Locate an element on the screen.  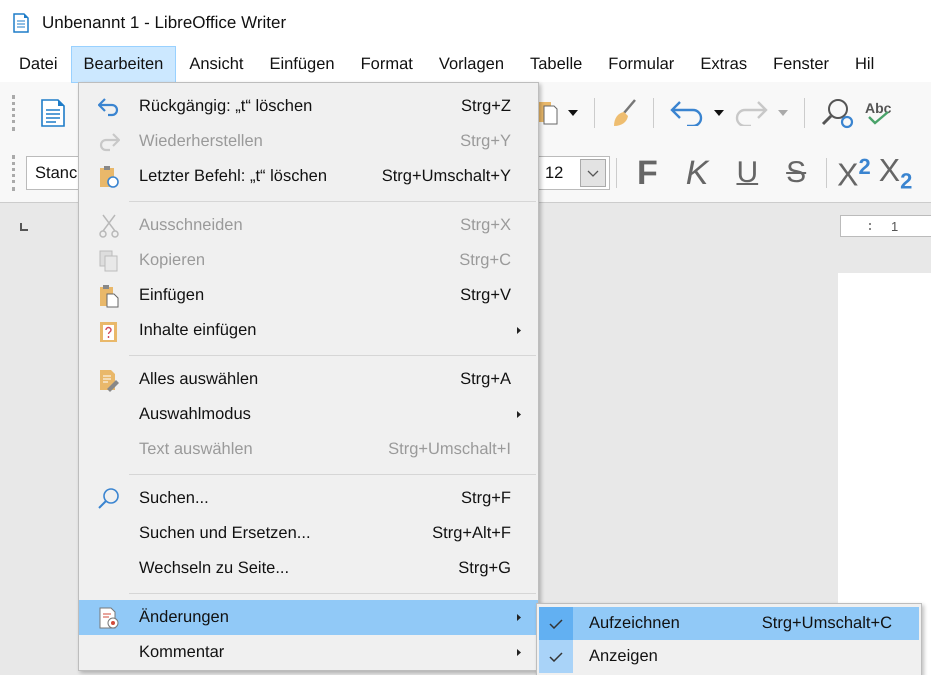
menu-item: Datei is located at coordinates (38, 64).